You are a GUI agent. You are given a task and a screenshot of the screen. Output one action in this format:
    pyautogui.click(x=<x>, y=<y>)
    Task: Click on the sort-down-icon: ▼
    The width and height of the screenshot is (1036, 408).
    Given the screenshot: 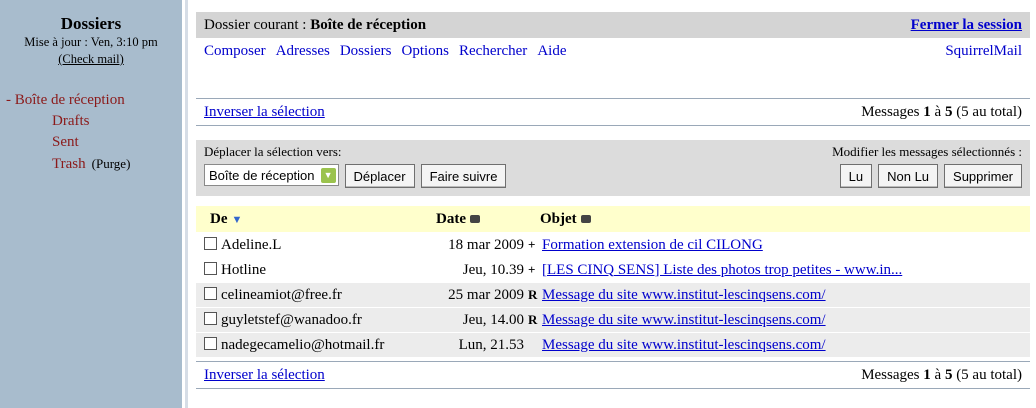 What is the action you would take?
    pyautogui.click(x=237, y=220)
    